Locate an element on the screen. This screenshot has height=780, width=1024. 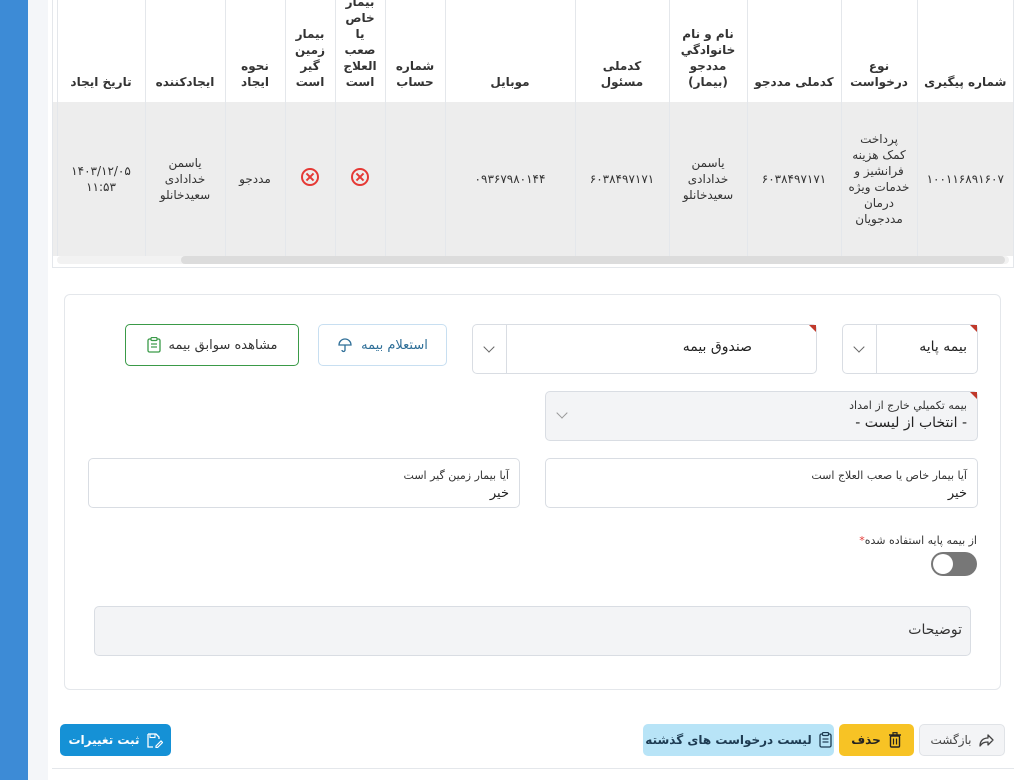
column-header-account: شماره حساب is located at coordinates (414, 51).